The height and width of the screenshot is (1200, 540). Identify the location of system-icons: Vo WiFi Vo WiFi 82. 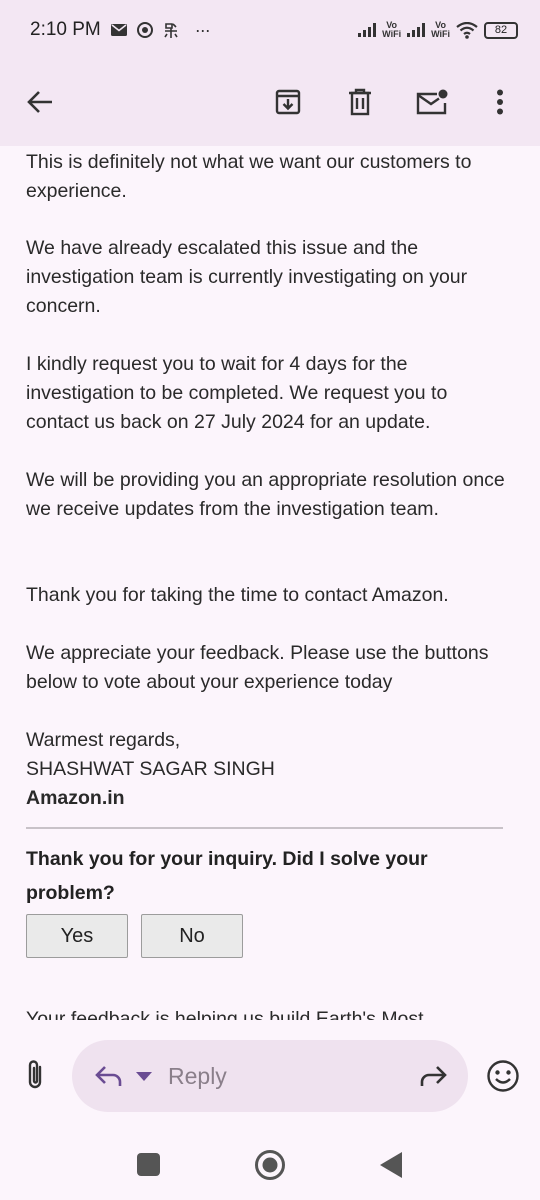
(438, 30).